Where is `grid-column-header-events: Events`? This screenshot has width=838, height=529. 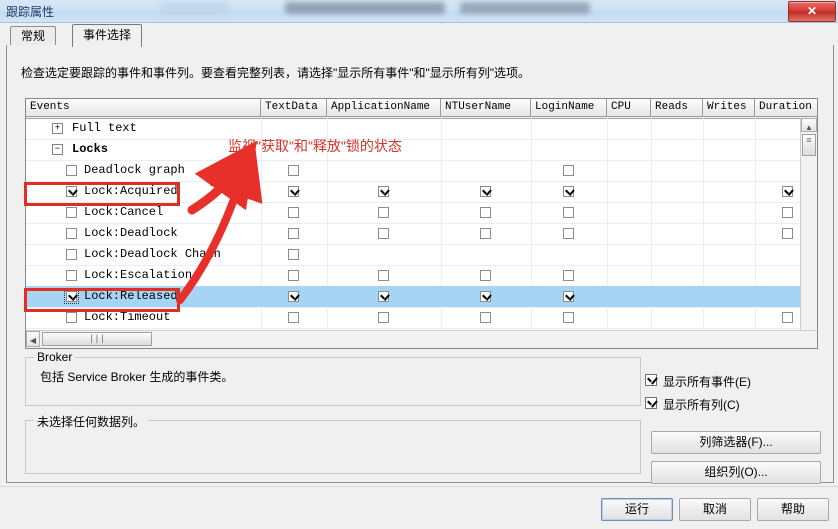 grid-column-header-events: Events is located at coordinates (143, 108).